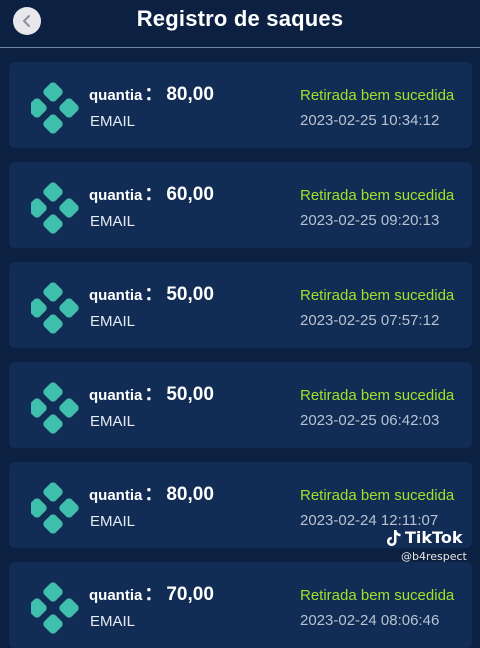  I want to click on amount-line: quantia： 60,00, so click(151, 193).